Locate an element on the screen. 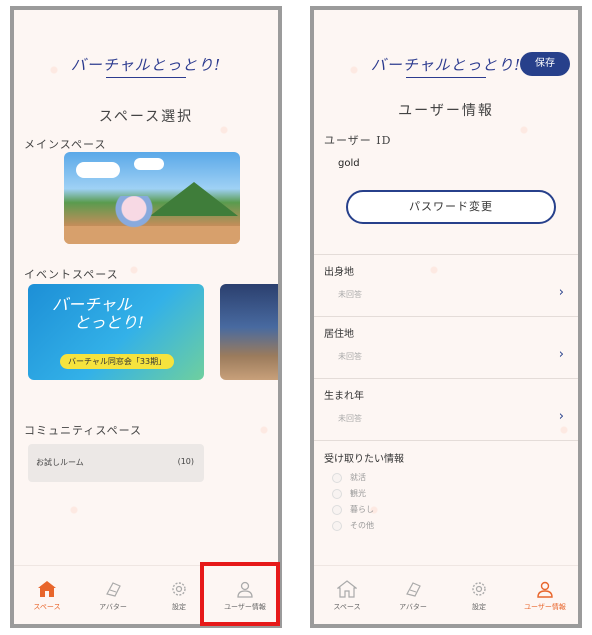  main-space-banner is located at coordinates (152, 198).